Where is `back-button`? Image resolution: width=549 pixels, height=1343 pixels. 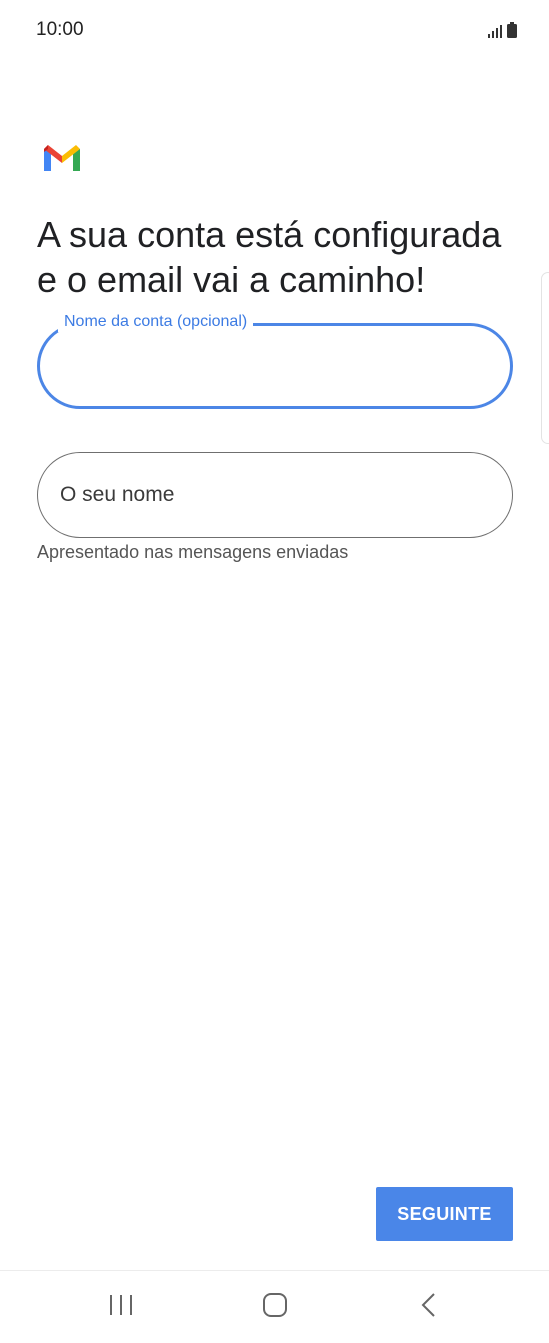 back-button is located at coordinates (429, 1305).